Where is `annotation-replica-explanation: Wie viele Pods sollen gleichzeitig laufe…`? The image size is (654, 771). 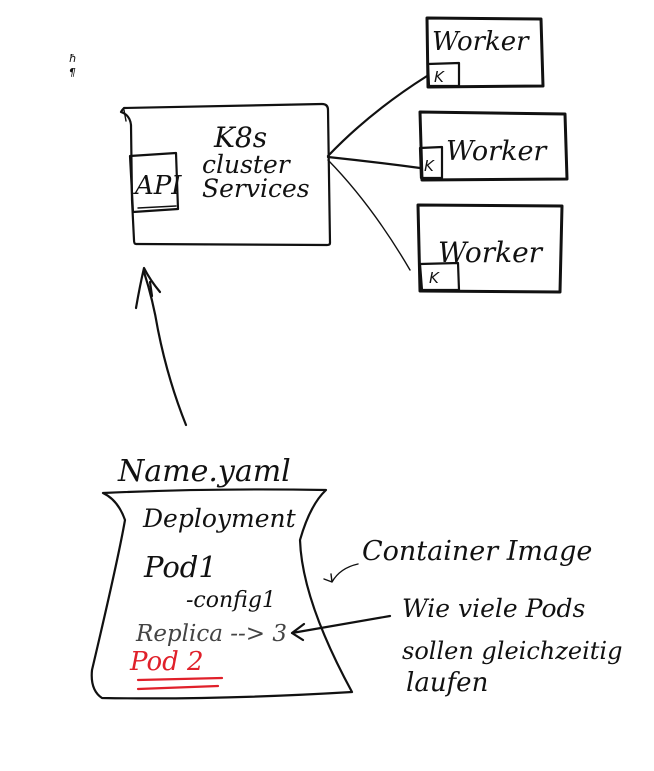 annotation-replica-explanation: Wie viele Pods sollen gleichzeitig laufe… is located at coordinates (456, 646).